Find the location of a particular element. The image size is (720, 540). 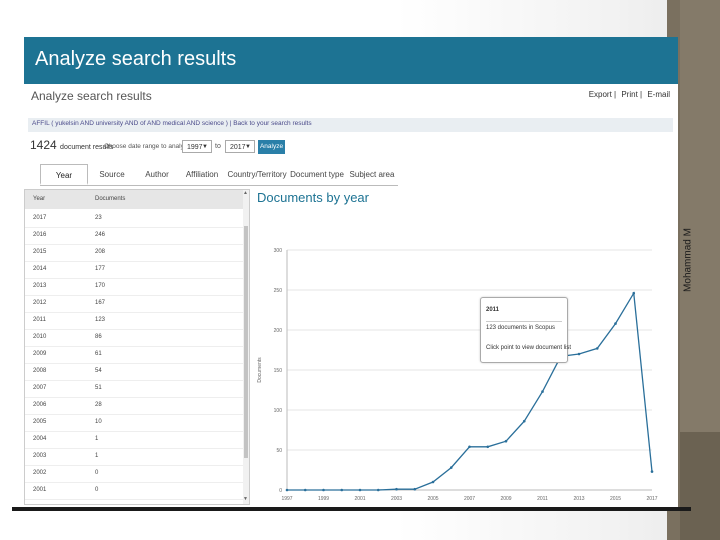

analyze-button: Analyze is located at coordinates (271, 147).